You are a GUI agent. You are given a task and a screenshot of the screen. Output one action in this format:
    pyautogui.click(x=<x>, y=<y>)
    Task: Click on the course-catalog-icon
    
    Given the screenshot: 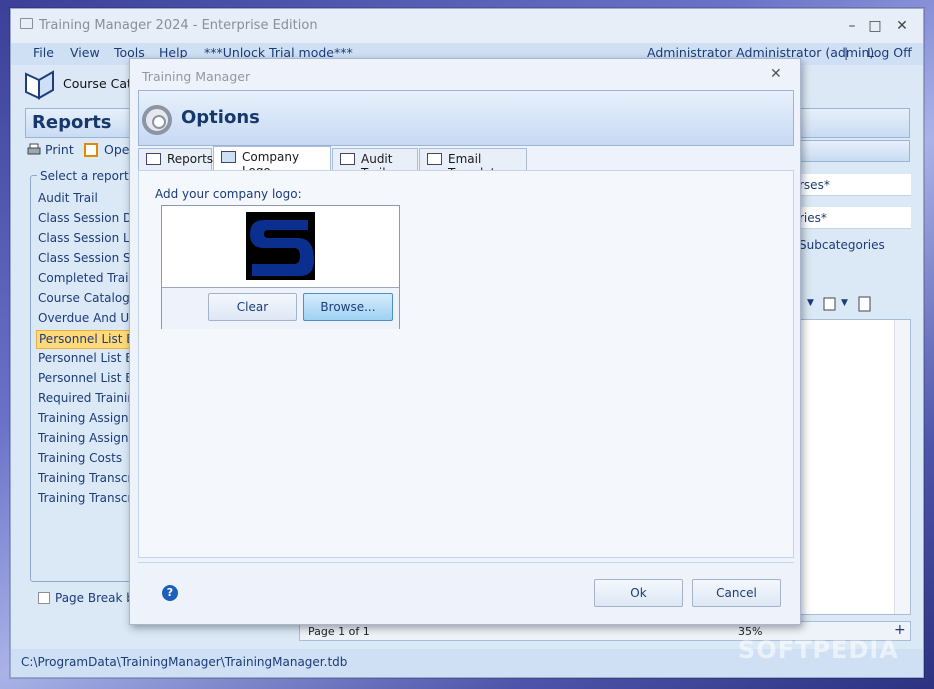 What is the action you would take?
    pyautogui.click(x=39, y=85)
    